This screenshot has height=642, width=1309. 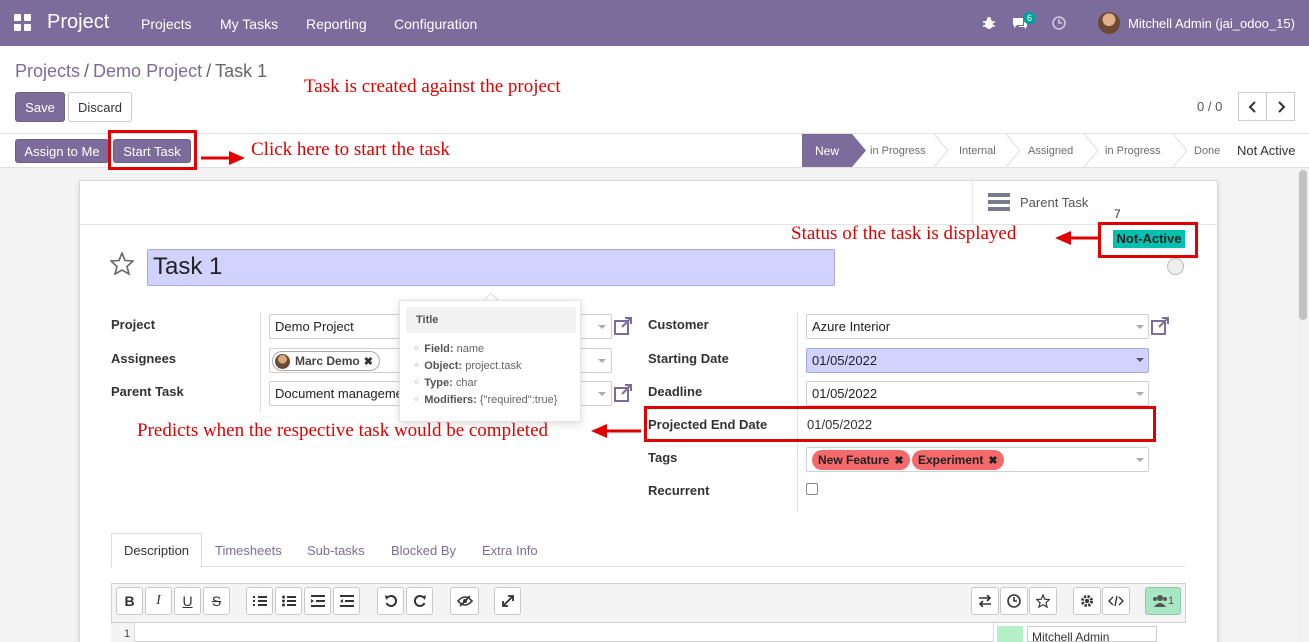 What do you see at coordinates (78, 22) in the screenshot?
I see `app-title: Project` at bounding box center [78, 22].